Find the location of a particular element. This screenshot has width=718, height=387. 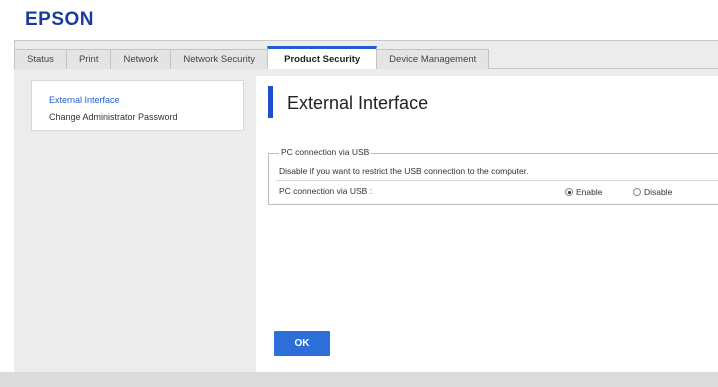

page-title: External Interface is located at coordinates (358, 103).